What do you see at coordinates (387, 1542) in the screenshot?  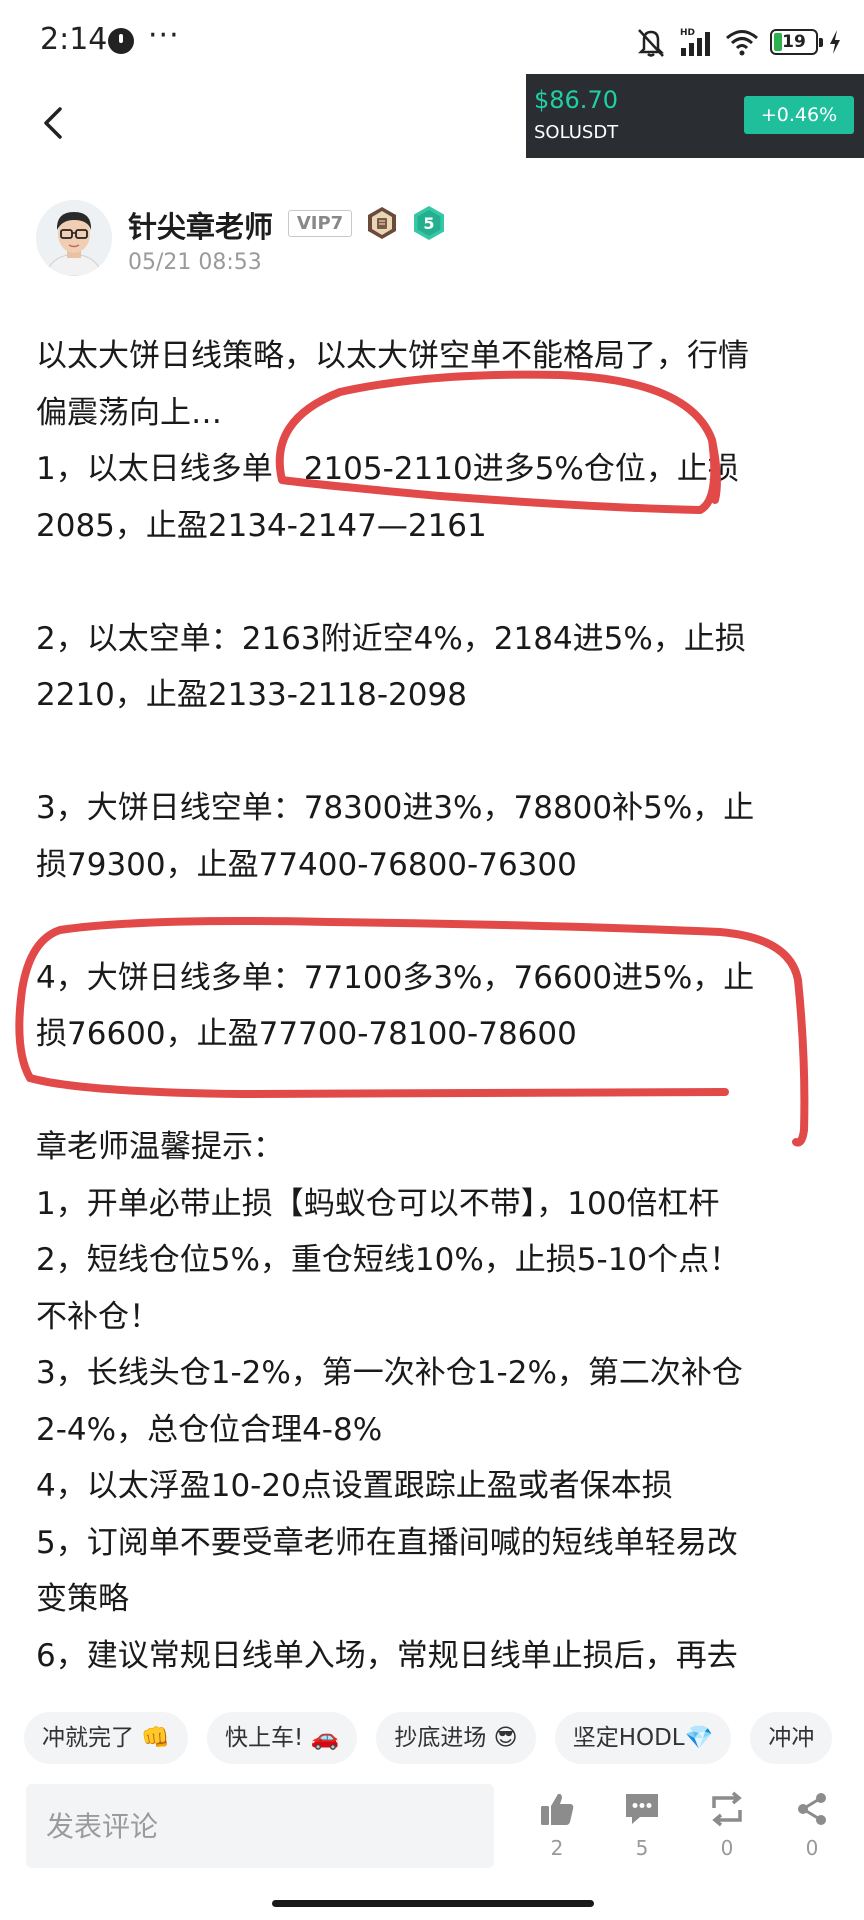 I see `post-line: 5，订阅单不要受章老师在直播间喊的短线单轻易改` at bounding box center [387, 1542].